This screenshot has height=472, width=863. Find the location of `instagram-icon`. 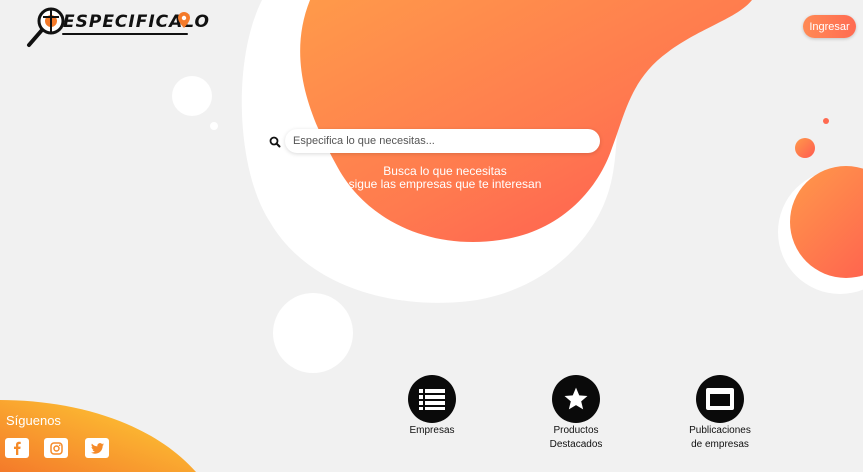

instagram-icon is located at coordinates (56, 448).